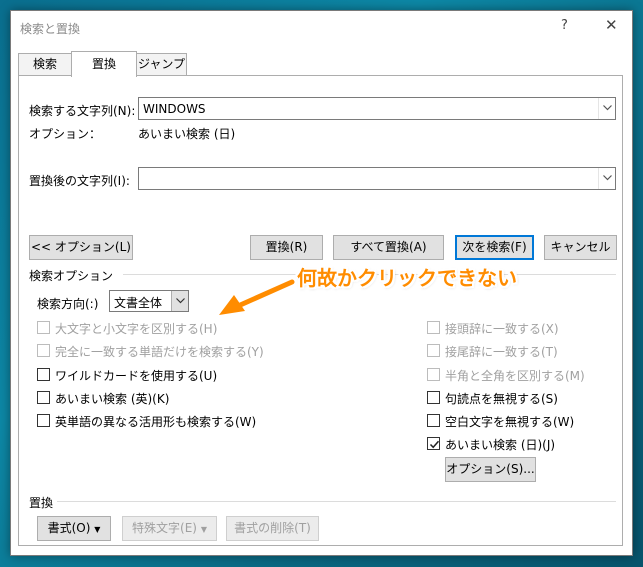 The width and height of the screenshot is (643, 567). What do you see at coordinates (82, 111) in the screenshot?
I see `find-label: 検索する文字列(N):` at bounding box center [82, 111].